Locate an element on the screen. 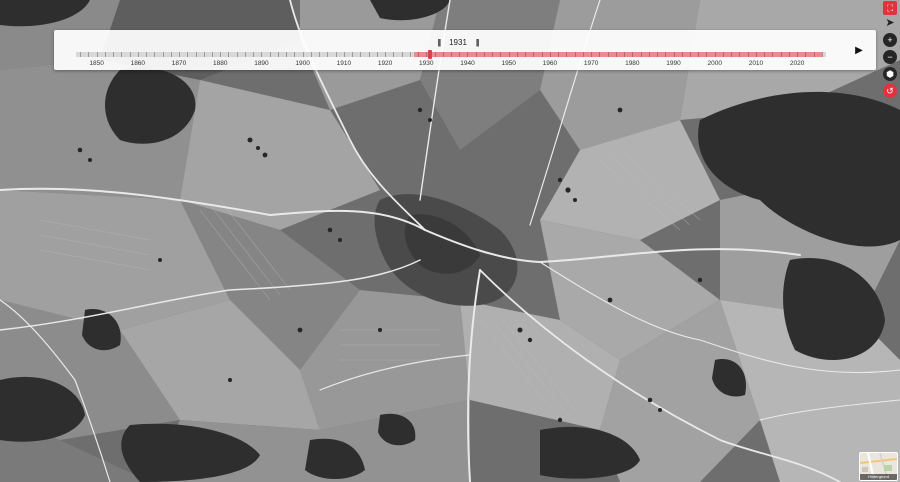 Image resolution: width=900 pixels, height=482 pixels. zoom-in-button: + is located at coordinates (890, 40).